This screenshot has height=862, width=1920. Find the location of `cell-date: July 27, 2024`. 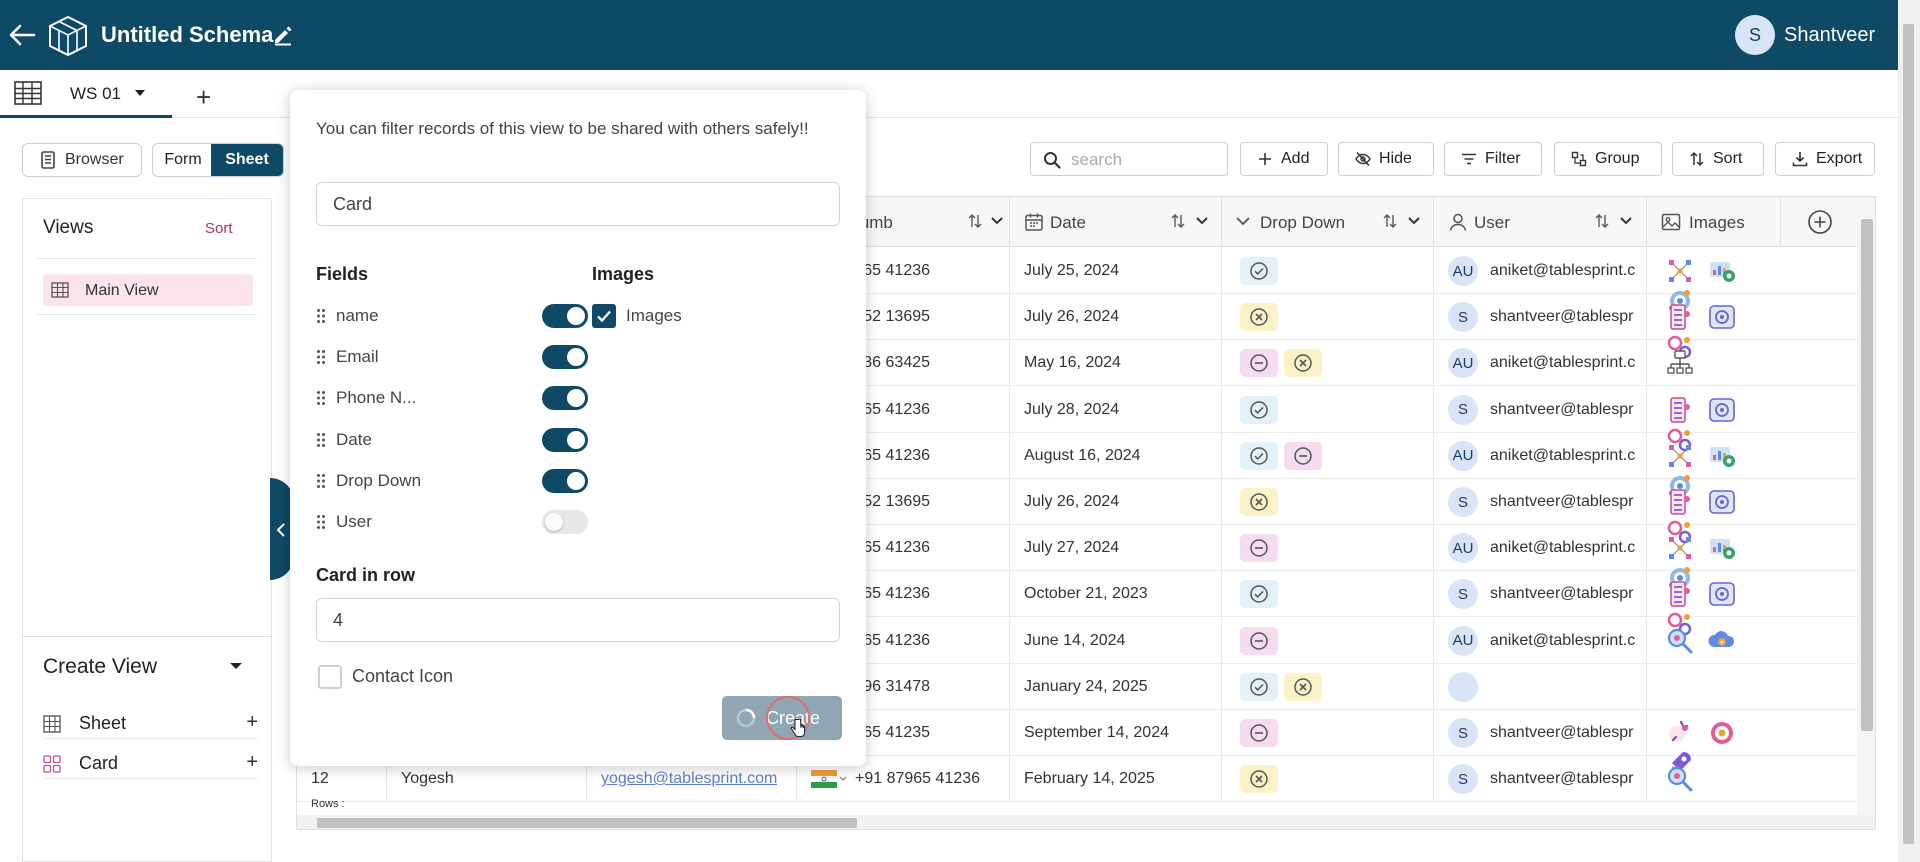

cell-date: July 27, 2024 is located at coordinates (1116, 548).